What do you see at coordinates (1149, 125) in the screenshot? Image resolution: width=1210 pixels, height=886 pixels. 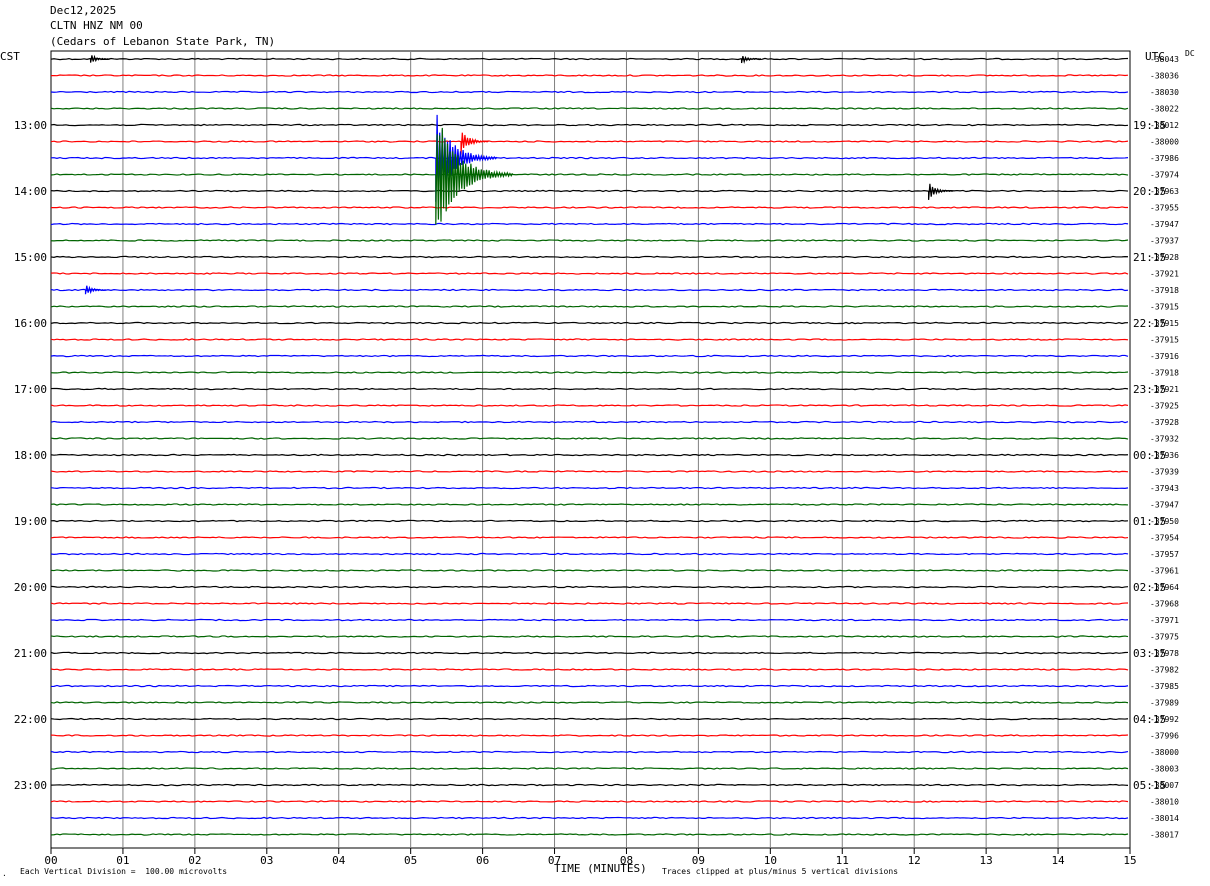 I see `right-hour-label: 19:15` at bounding box center [1149, 125].